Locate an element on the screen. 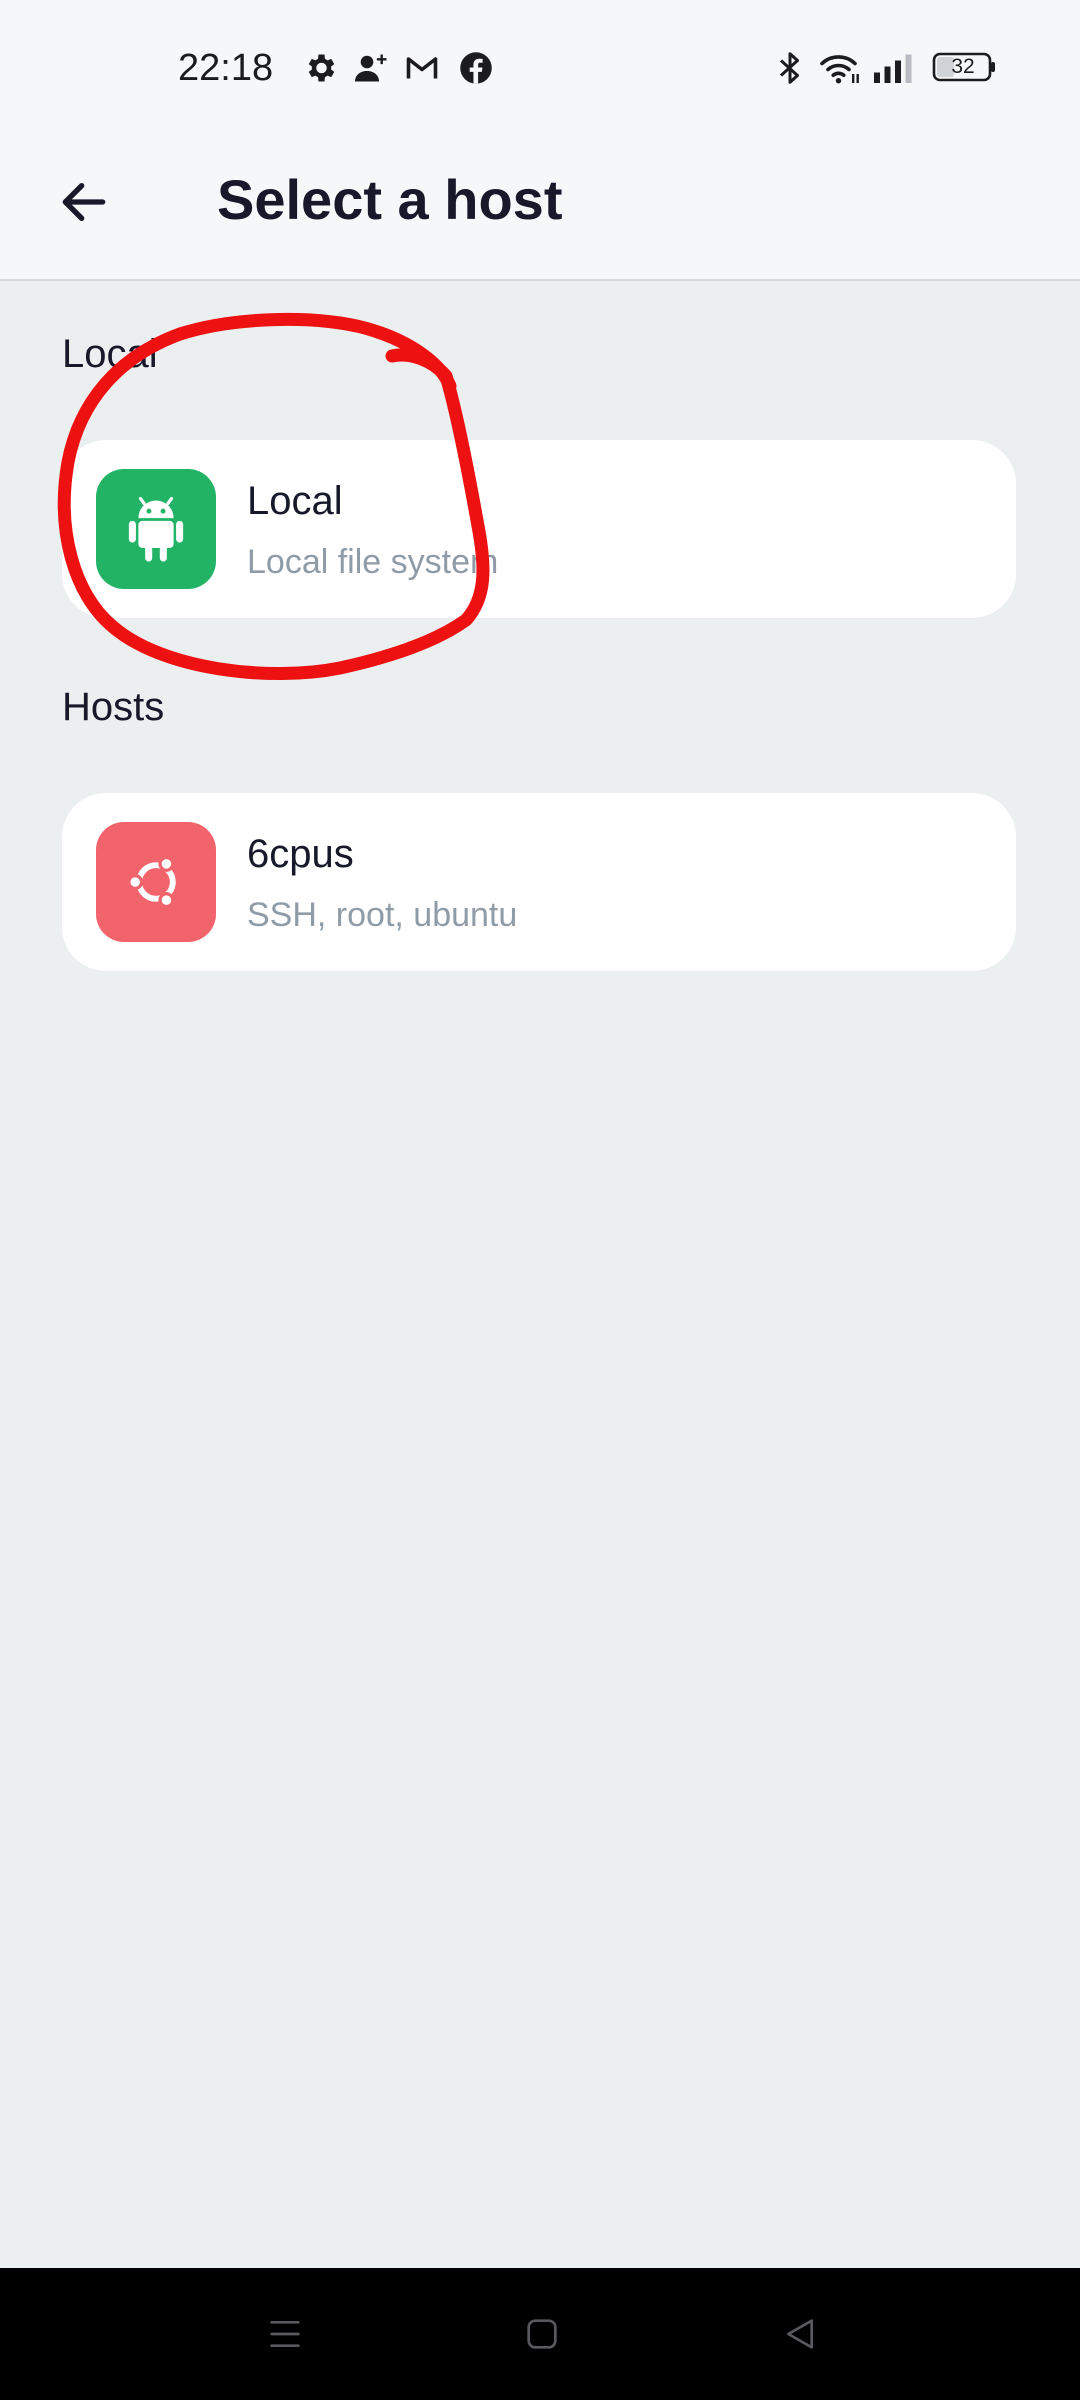  page-title: Select a host is located at coordinates (390, 199).